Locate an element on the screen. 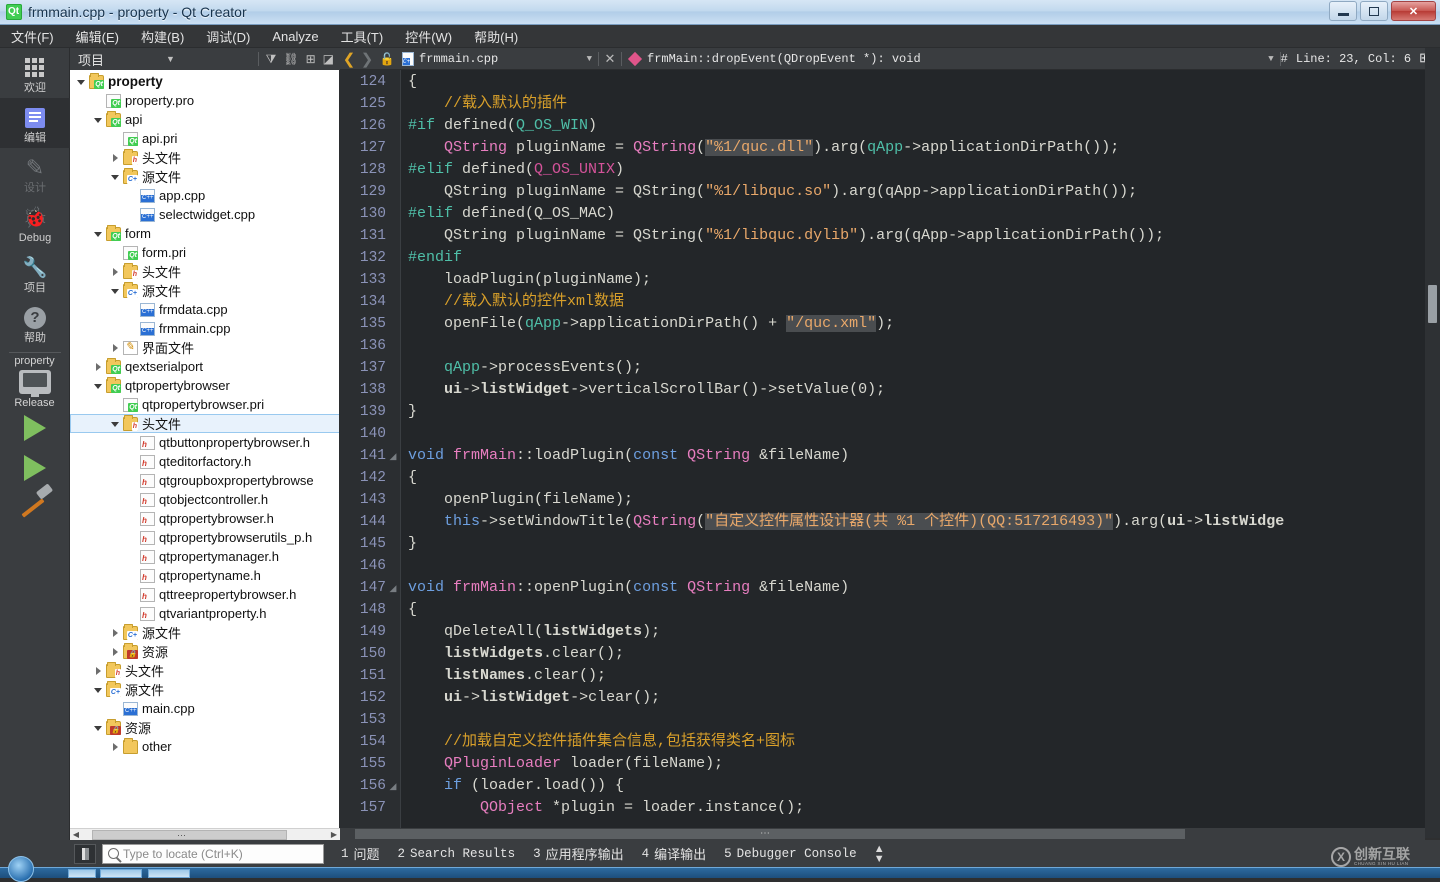 This screenshot has width=1440, height=882. menu-analyze: Analyze is located at coordinates (295, 36).